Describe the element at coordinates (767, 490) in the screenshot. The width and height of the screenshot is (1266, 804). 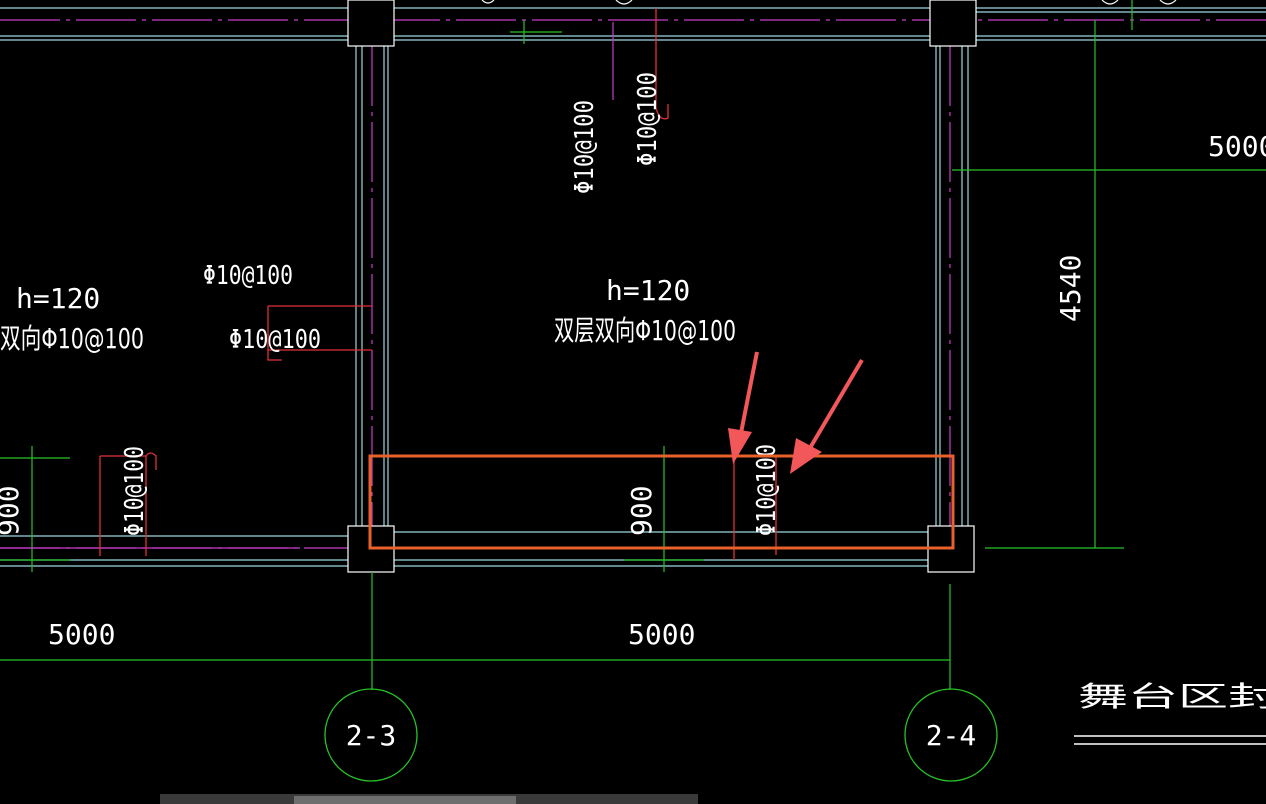
I see `rebar-label-bottom-mid: Φ10@100` at that location.